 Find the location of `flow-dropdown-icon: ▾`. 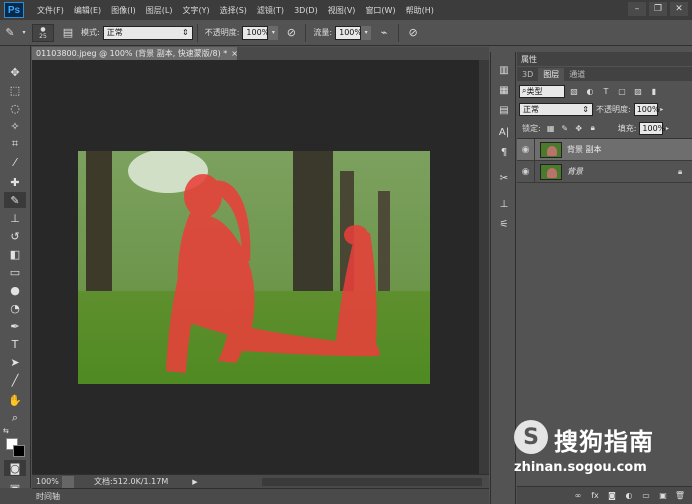

flow-dropdown-icon: ▾ is located at coordinates (366, 32).